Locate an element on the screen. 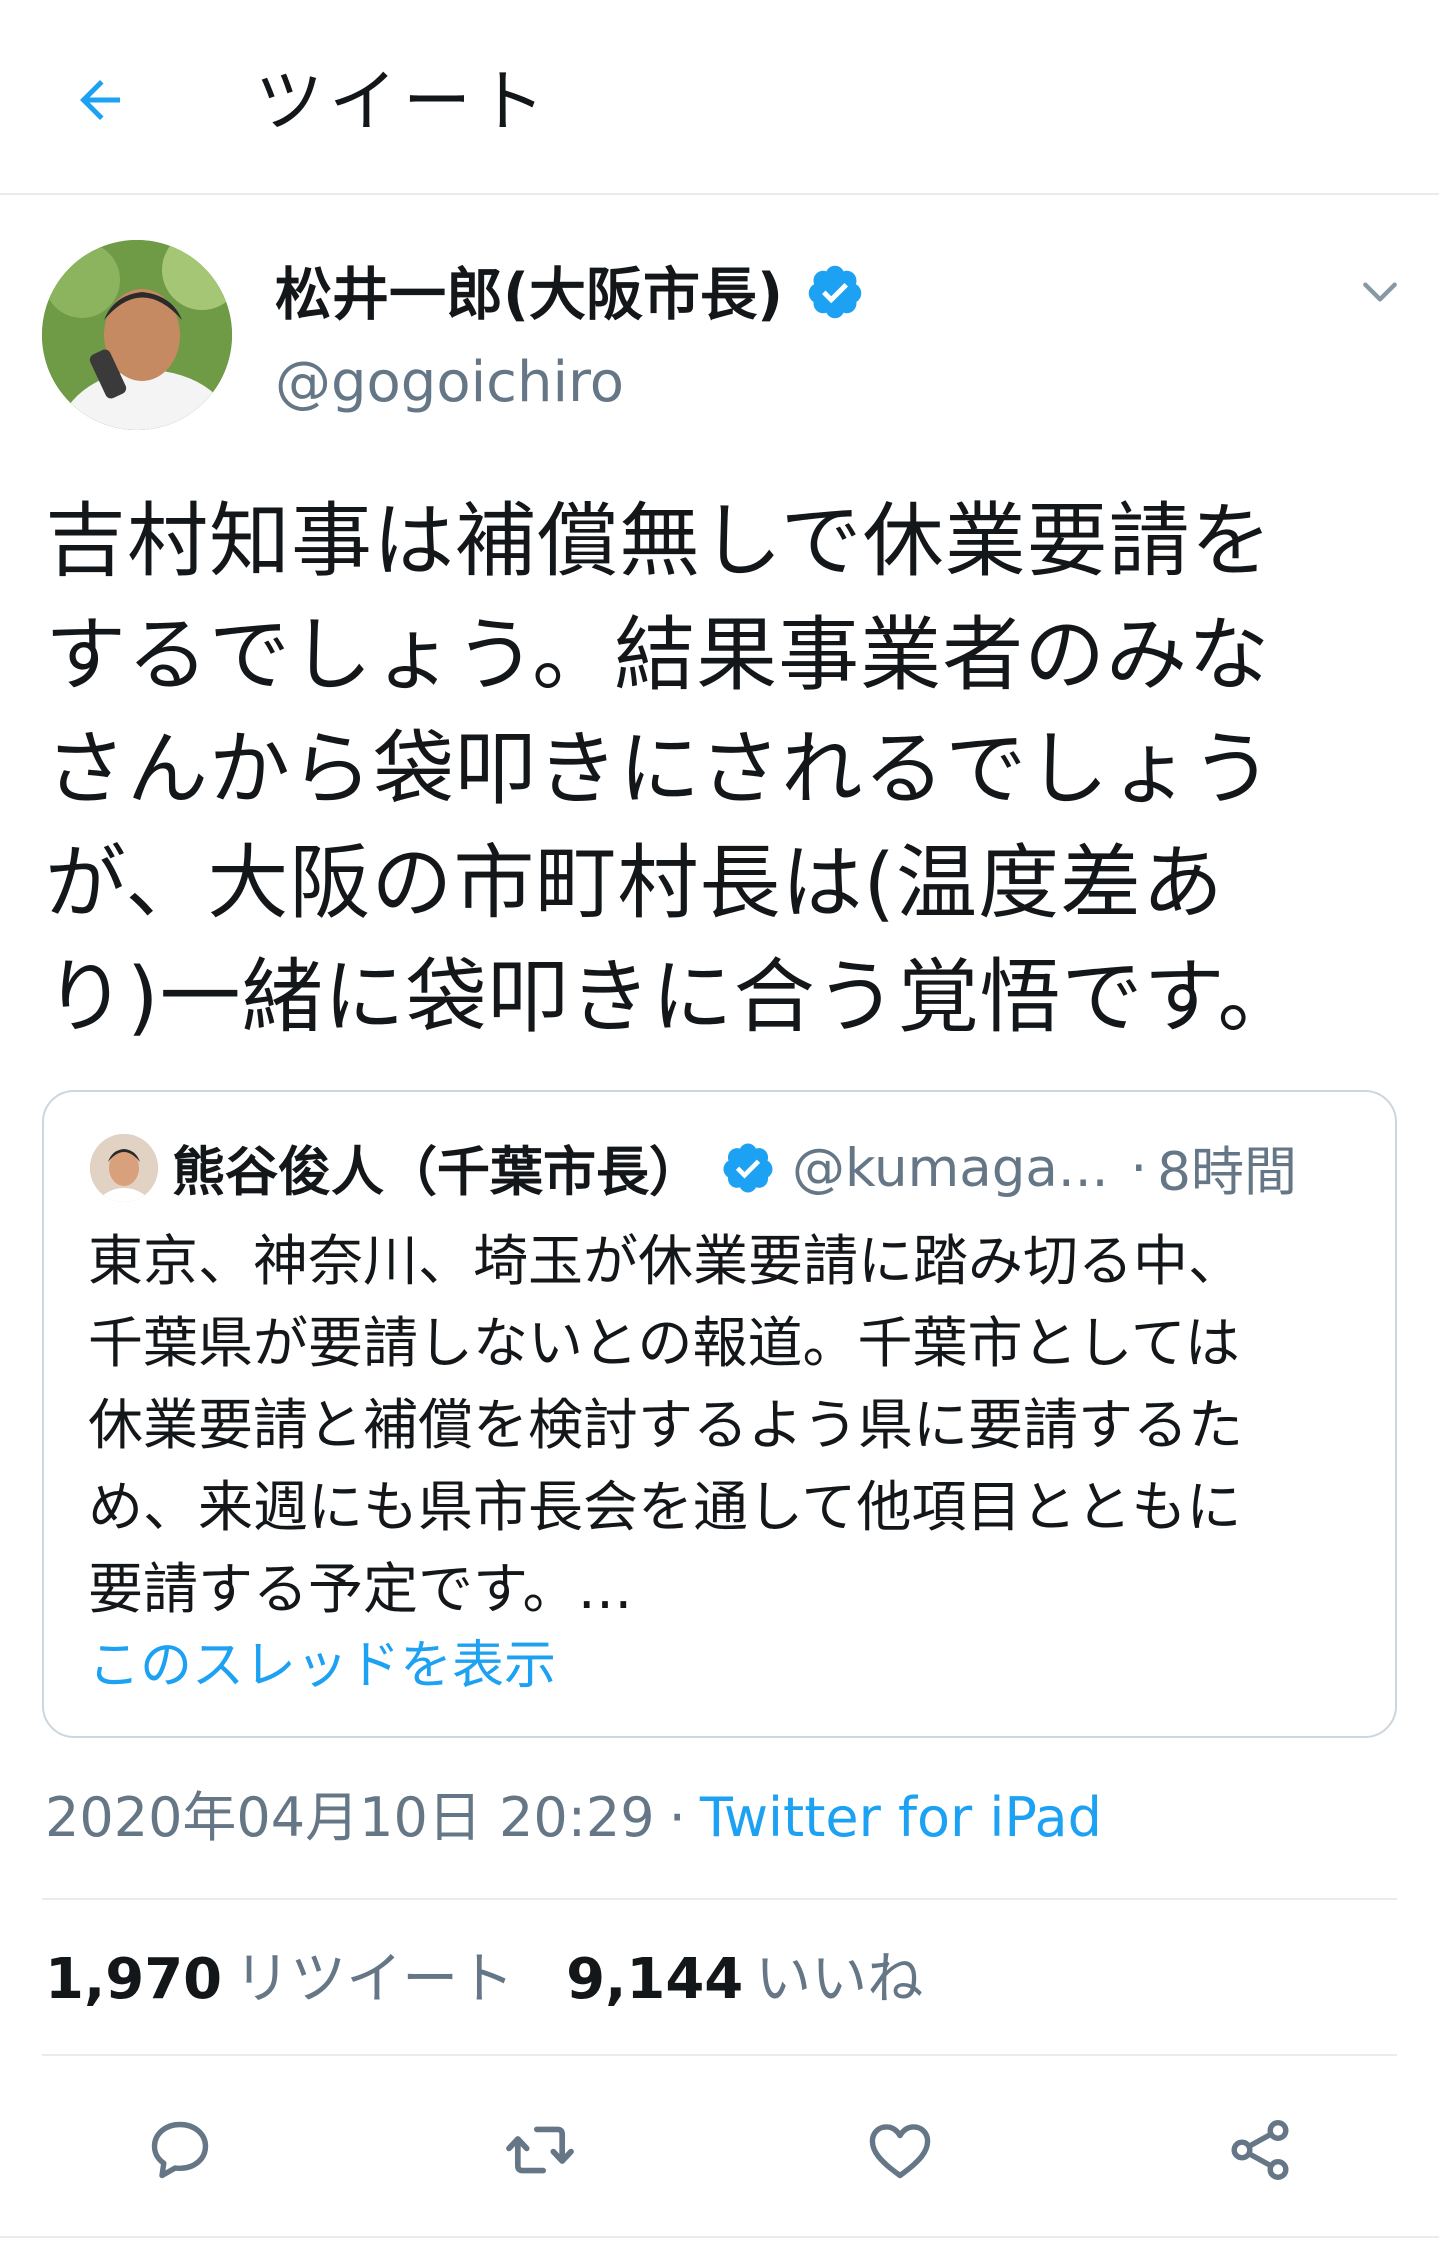 The image size is (1439, 2244). likes-stat: 9,144 いいね is located at coordinates (744, 1979).